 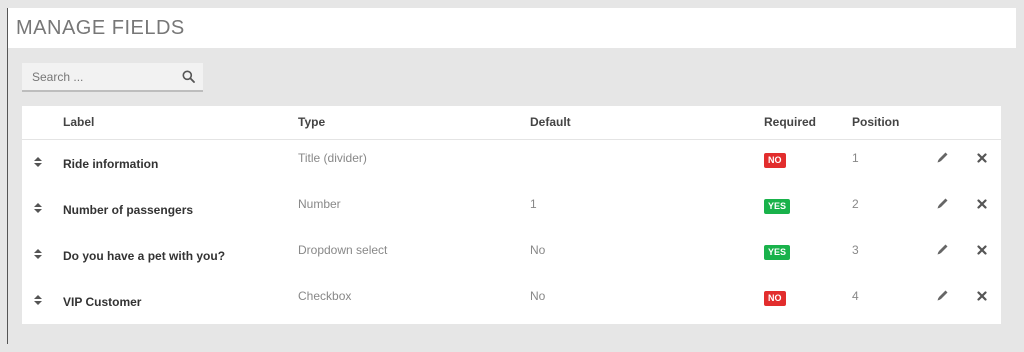 What do you see at coordinates (325, 296) in the screenshot?
I see `field-type: Checkbox` at bounding box center [325, 296].